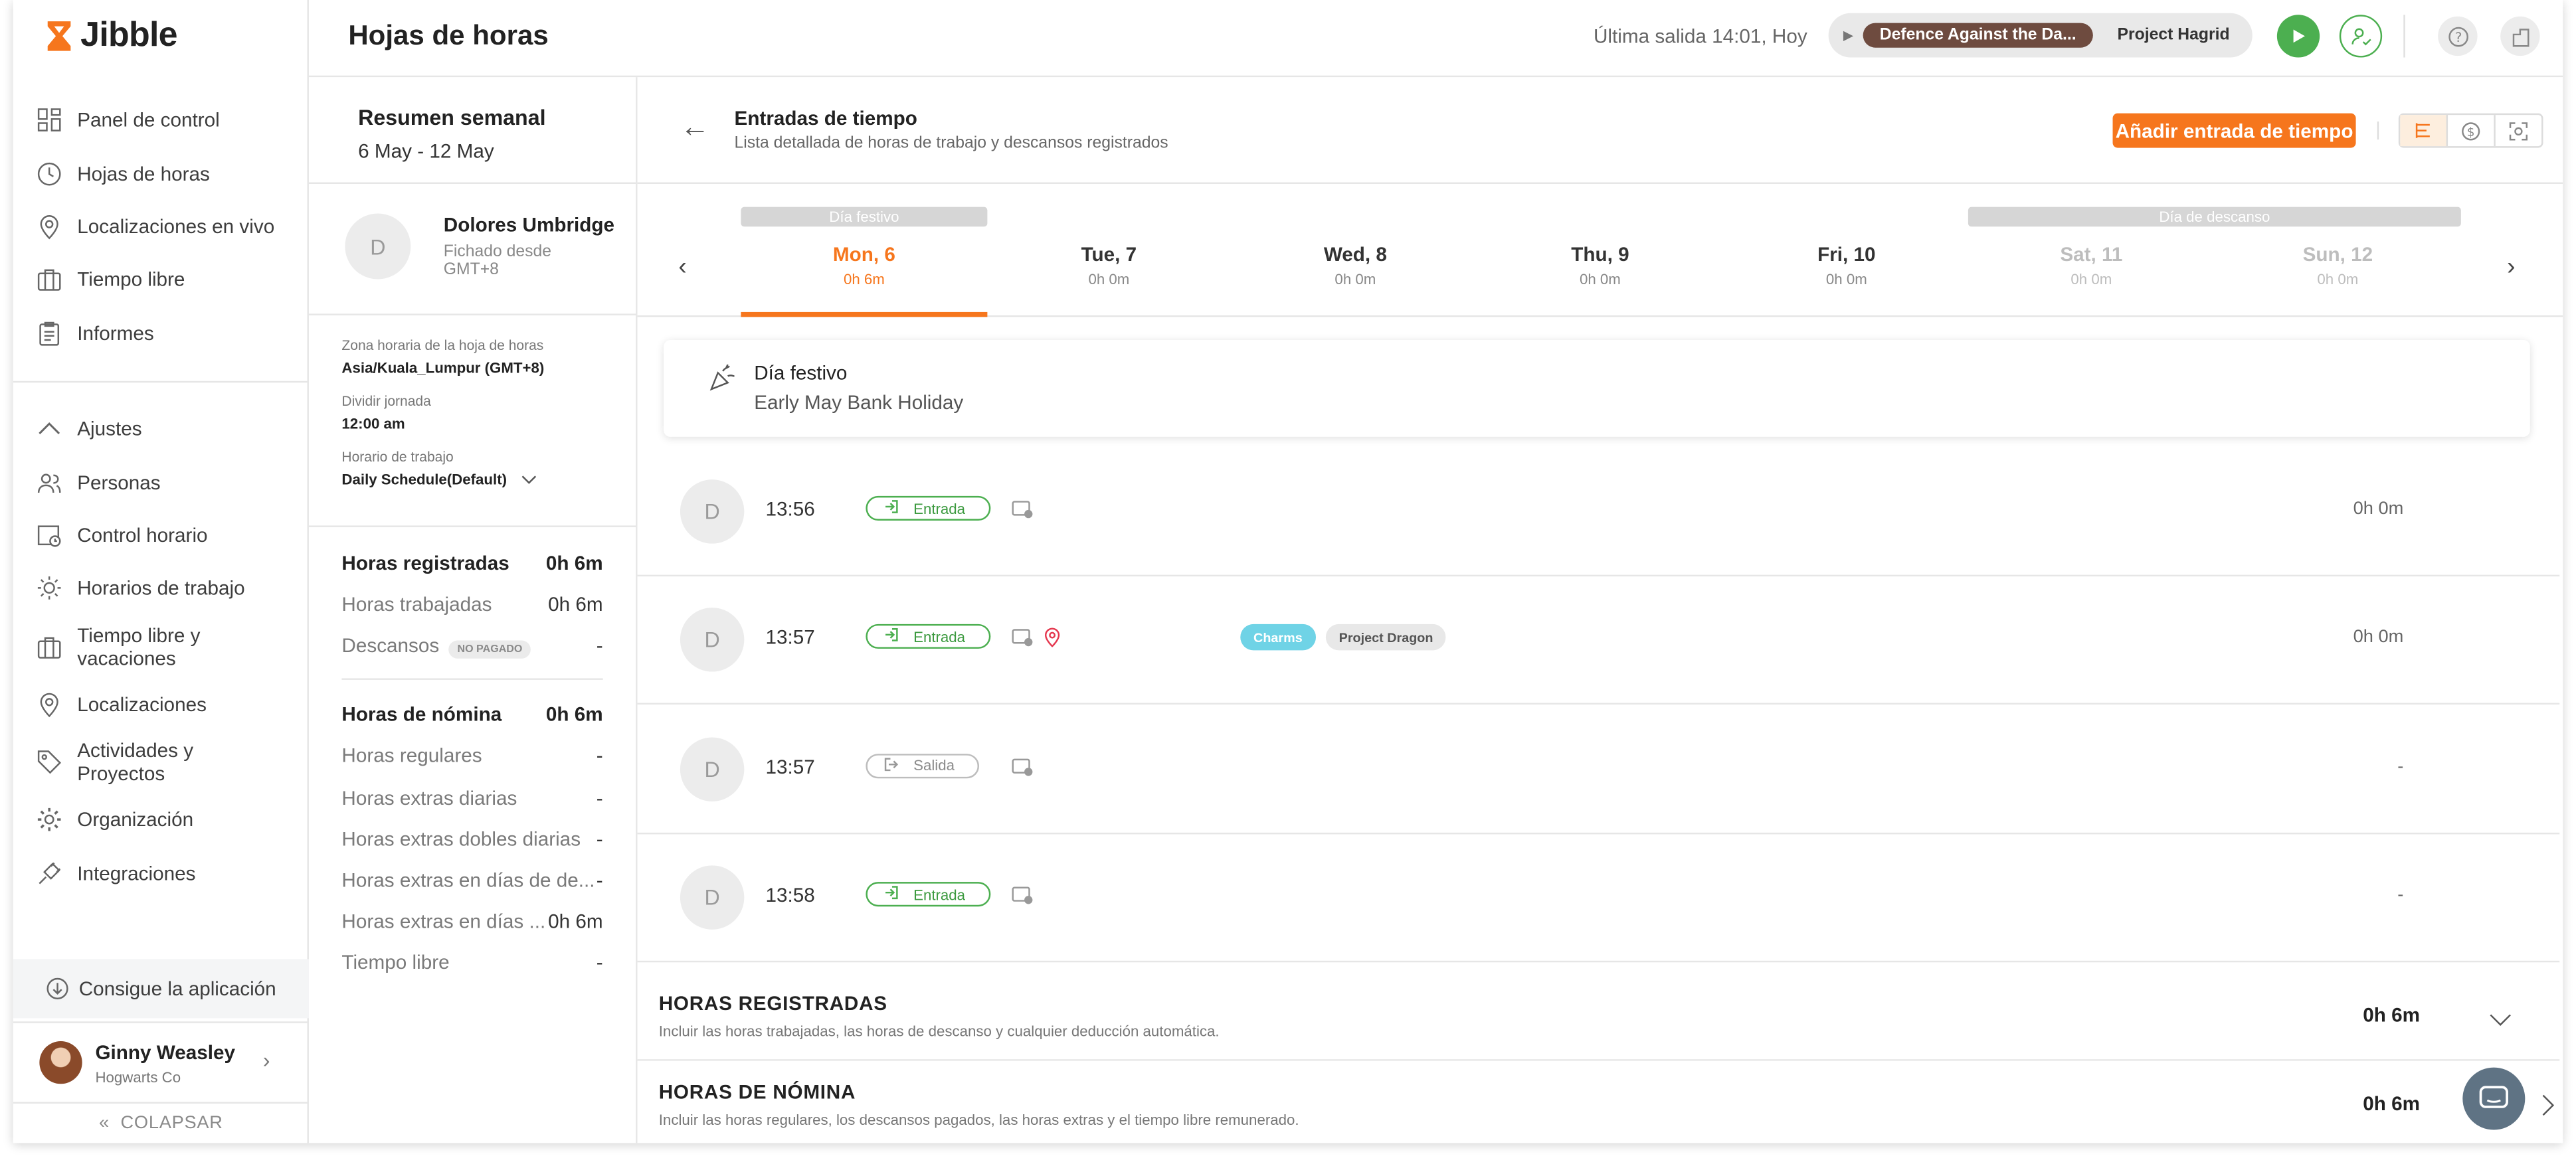 This screenshot has width=2576, height=1170. I want to click on sidebar-item-hojas-de-horas: Hojas de horas, so click(161, 173).